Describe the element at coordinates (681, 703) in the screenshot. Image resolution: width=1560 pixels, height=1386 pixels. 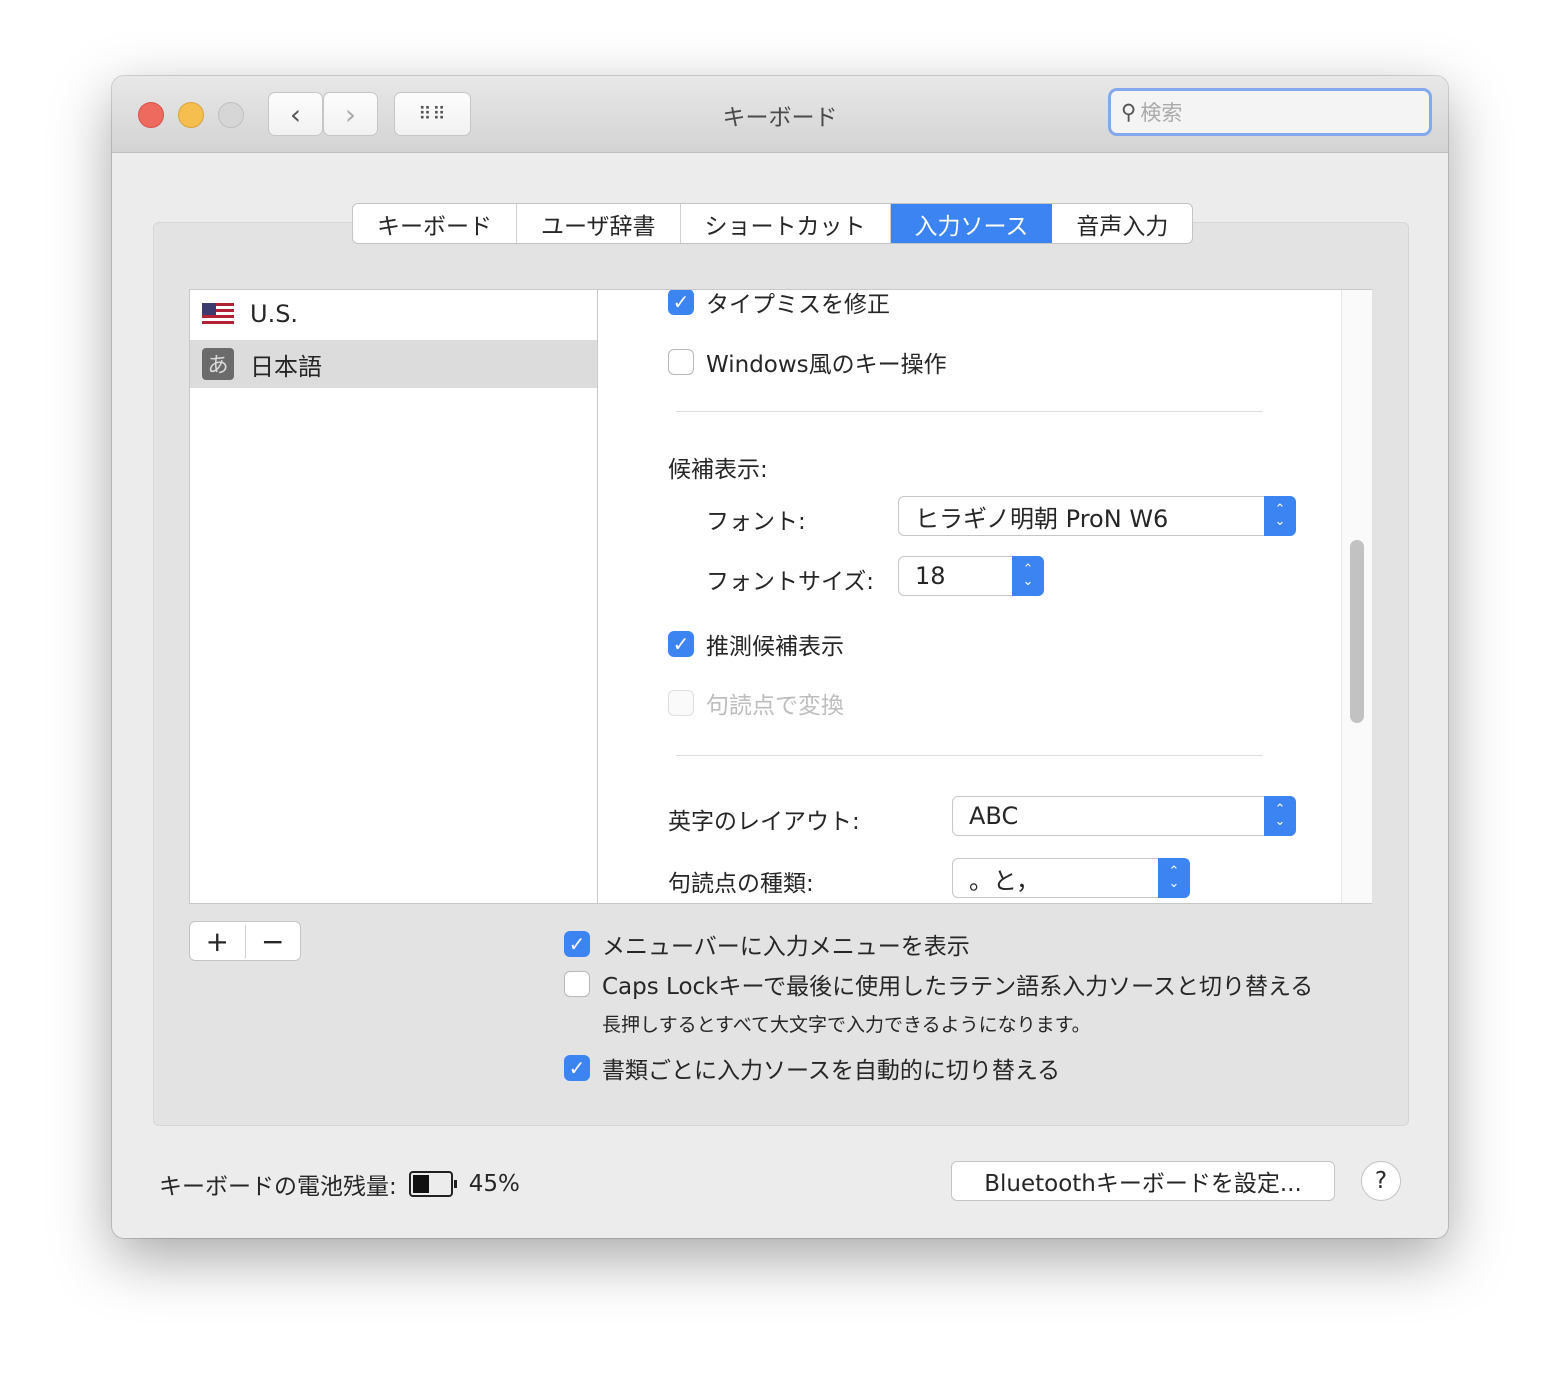
I see `checkbox-disabled` at that location.